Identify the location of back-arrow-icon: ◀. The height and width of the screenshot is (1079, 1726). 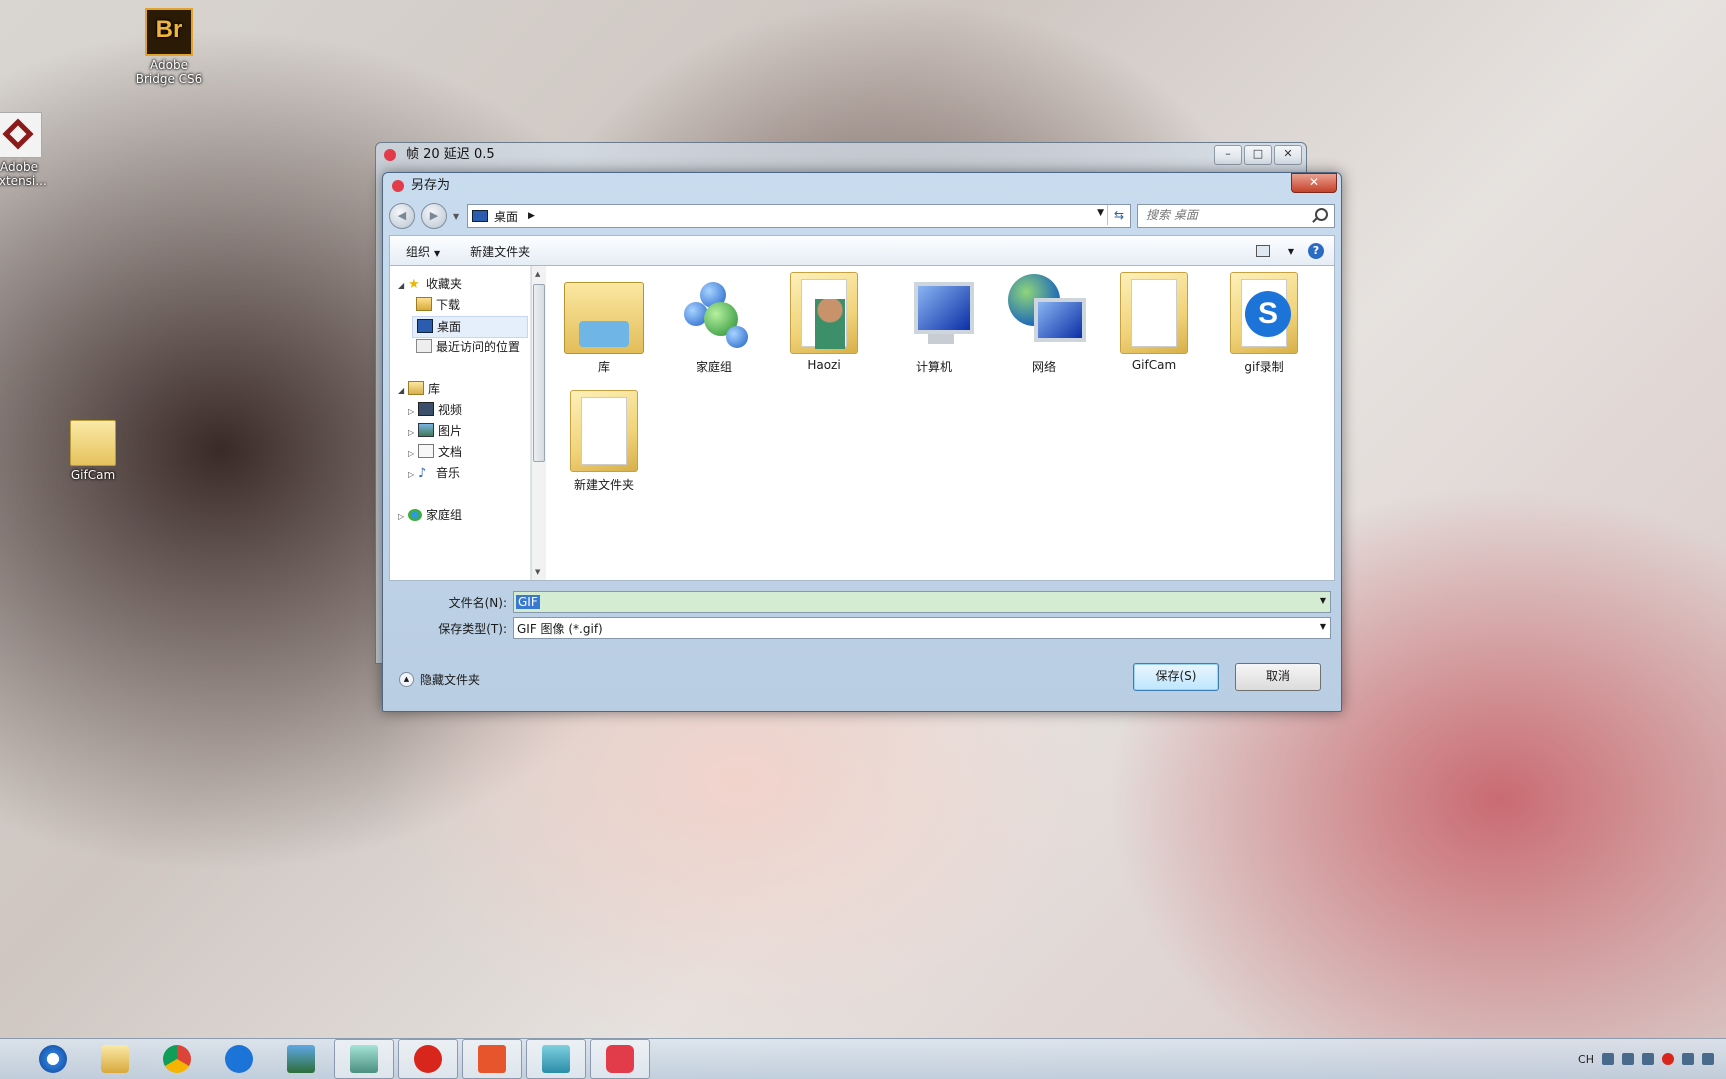
(402, 216).